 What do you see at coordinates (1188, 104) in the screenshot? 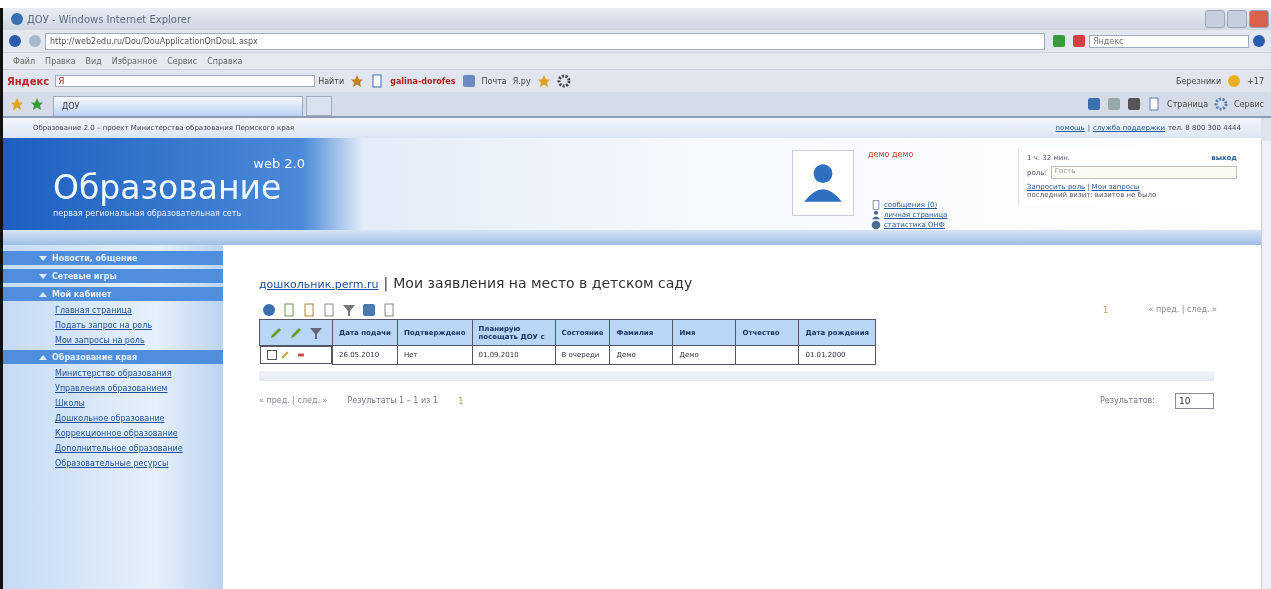
I see `command-button: Страница` at bounding box center [1188, 104].